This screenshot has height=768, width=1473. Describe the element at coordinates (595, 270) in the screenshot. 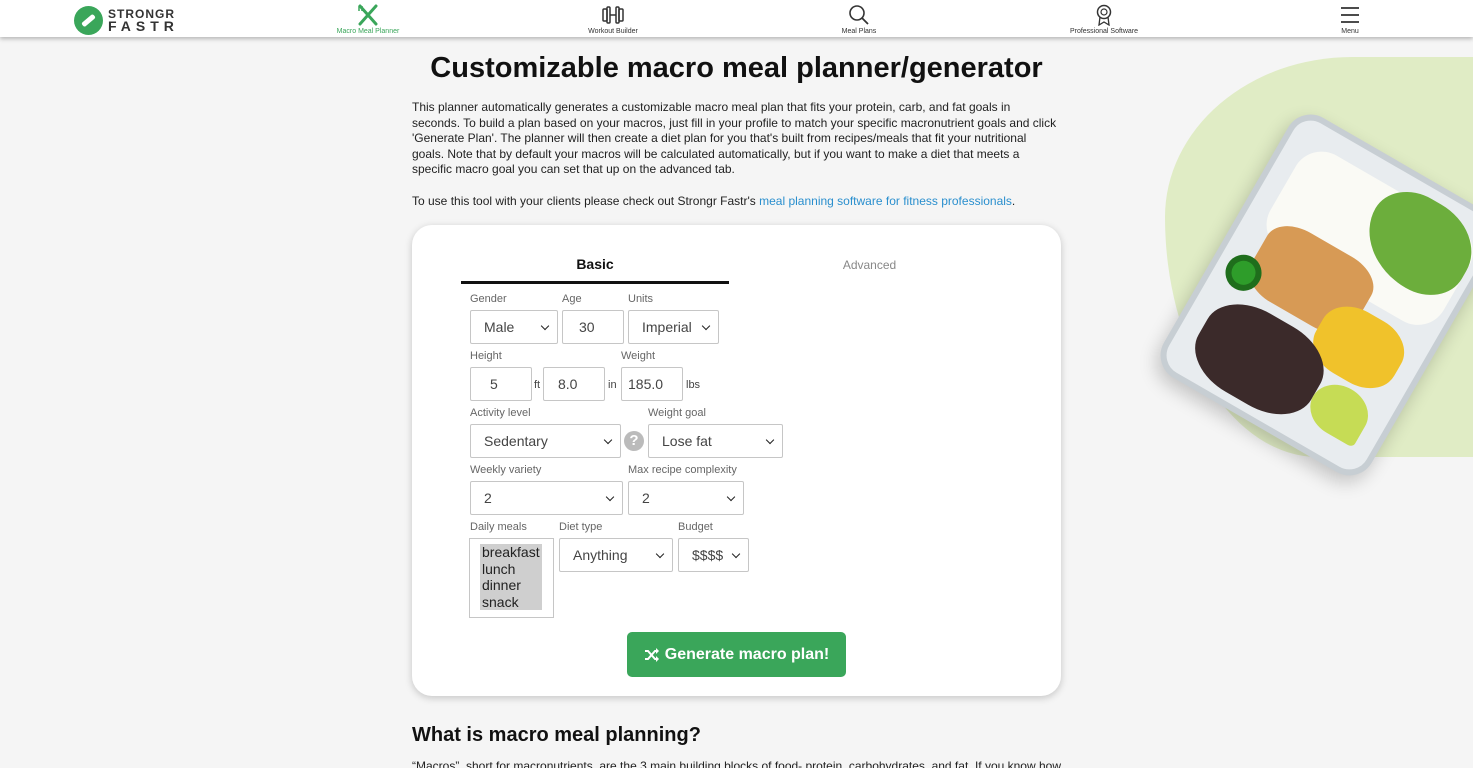

I see `tab-basic: Basic` at that location.